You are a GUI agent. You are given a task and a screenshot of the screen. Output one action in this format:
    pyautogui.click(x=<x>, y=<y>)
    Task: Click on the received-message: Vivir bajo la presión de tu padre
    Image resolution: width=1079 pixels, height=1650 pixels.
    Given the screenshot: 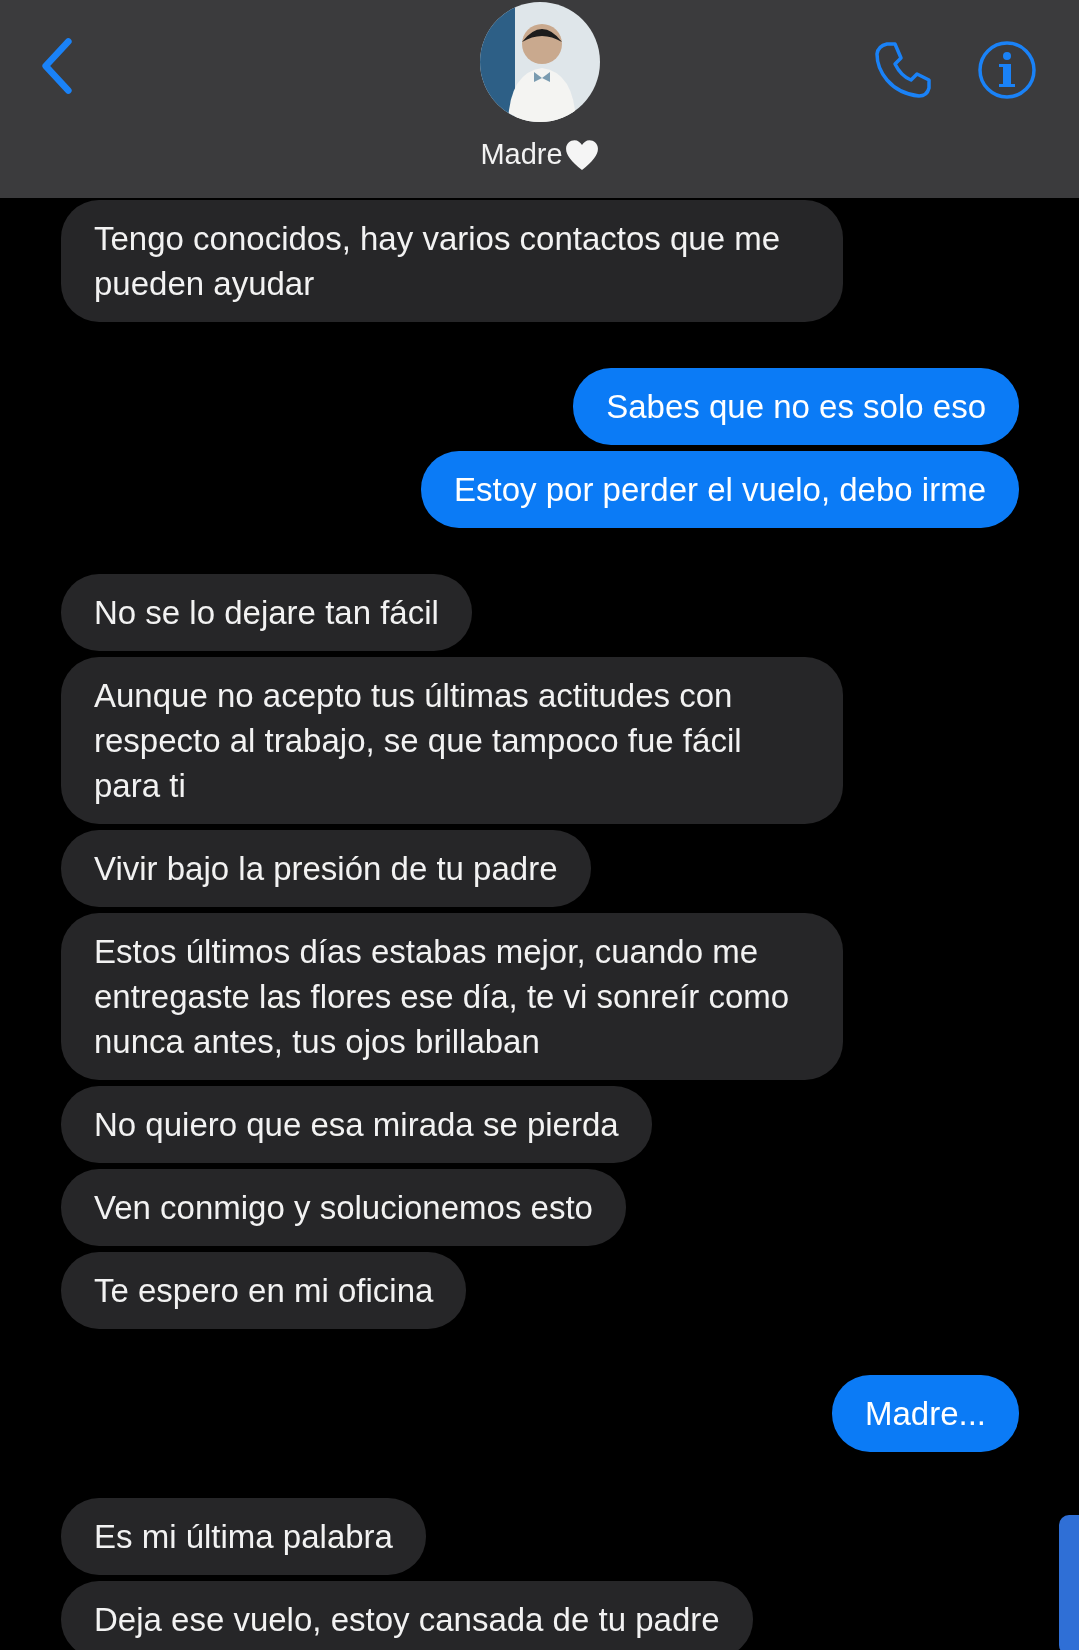 What is the action you would take?
    pyautogui.click(x=326, y=868)
    